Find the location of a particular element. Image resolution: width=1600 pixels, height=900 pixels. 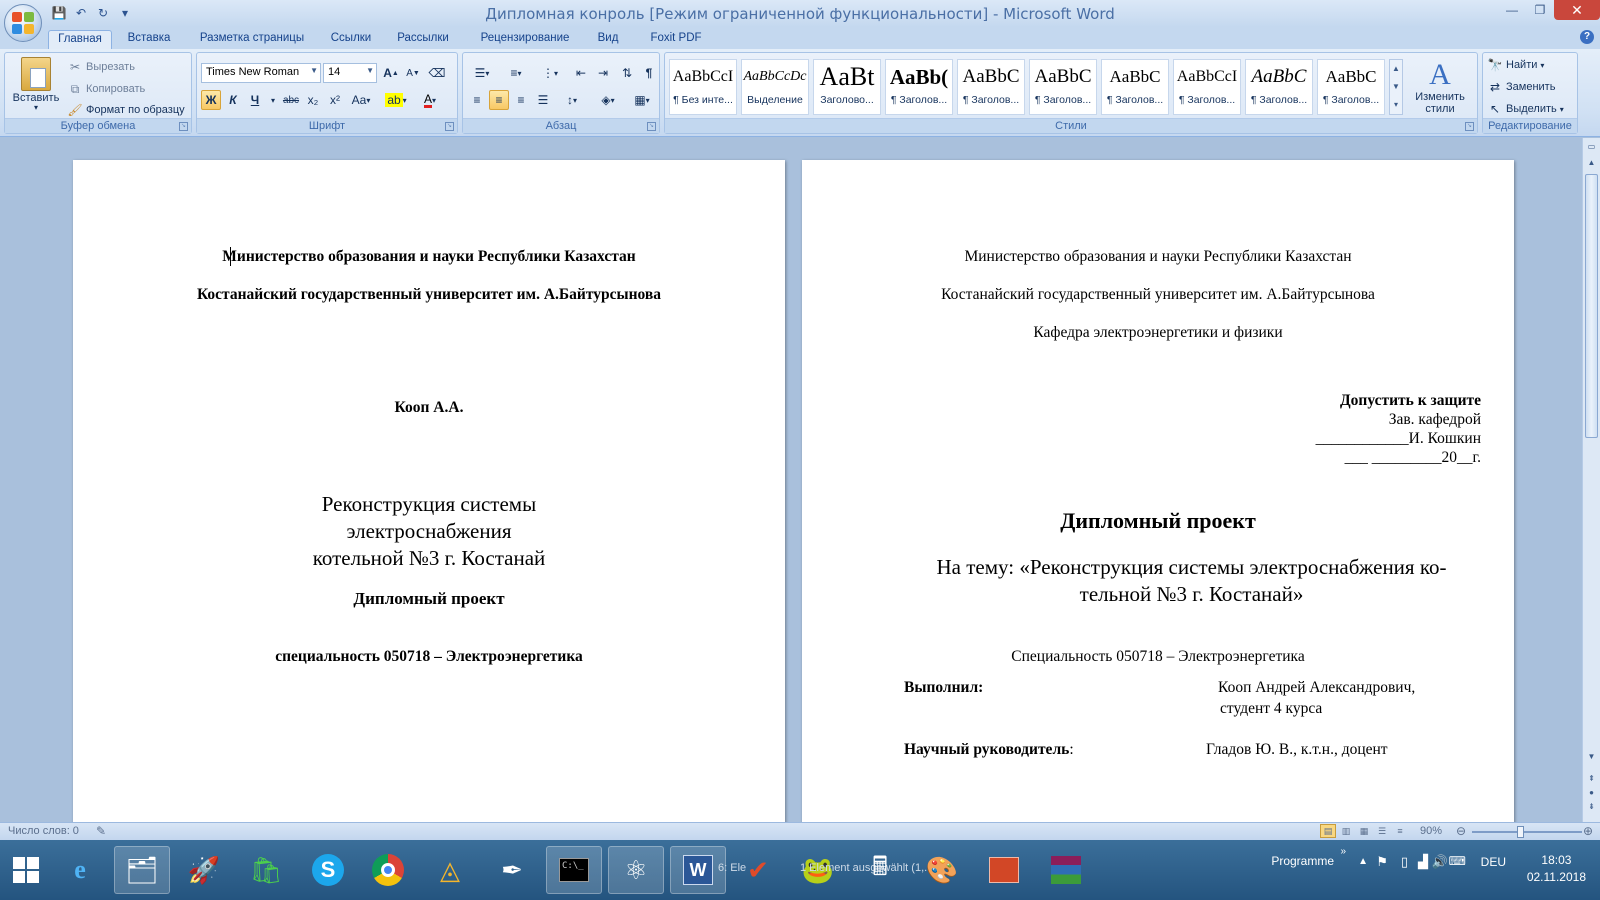

change-styles-button: A Изменить стили is located at coordinates (1440, 87).